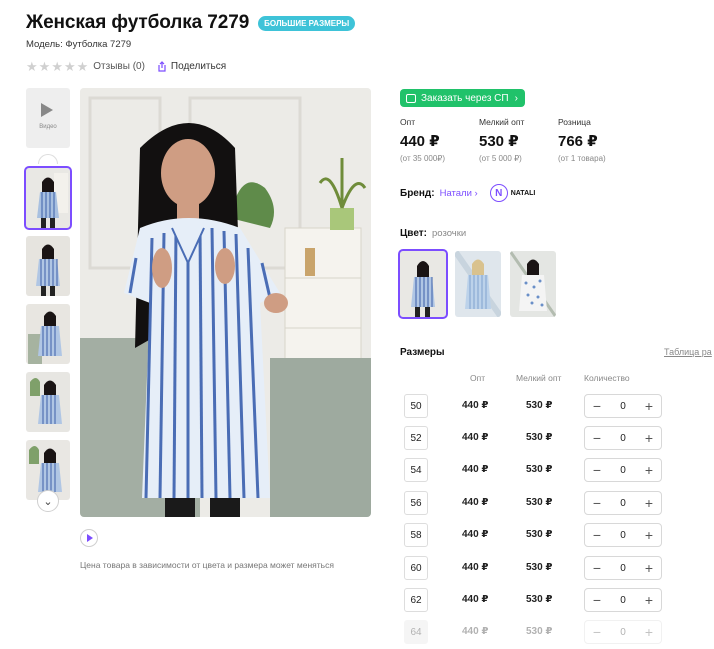 This screenshot has width=714, height=649. Describe the element at coordinates (416, 438) in the screenshot. I see `size-value: 52` at that location.